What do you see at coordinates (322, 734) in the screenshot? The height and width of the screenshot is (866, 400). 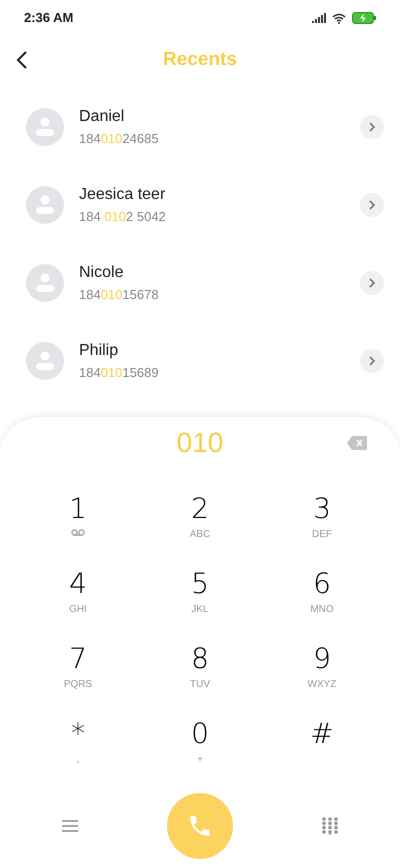 I see `dial-key: #` at bounding box center [322, 734].